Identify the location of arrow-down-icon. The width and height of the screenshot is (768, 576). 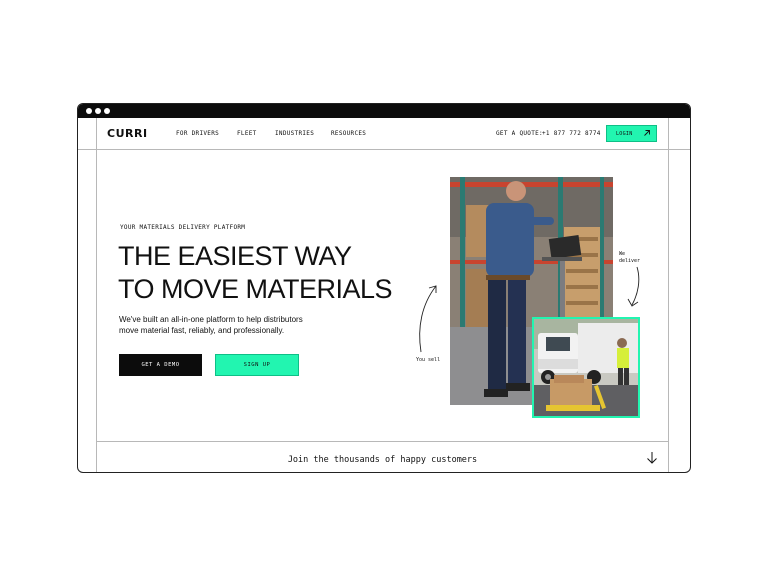
(652, 458).